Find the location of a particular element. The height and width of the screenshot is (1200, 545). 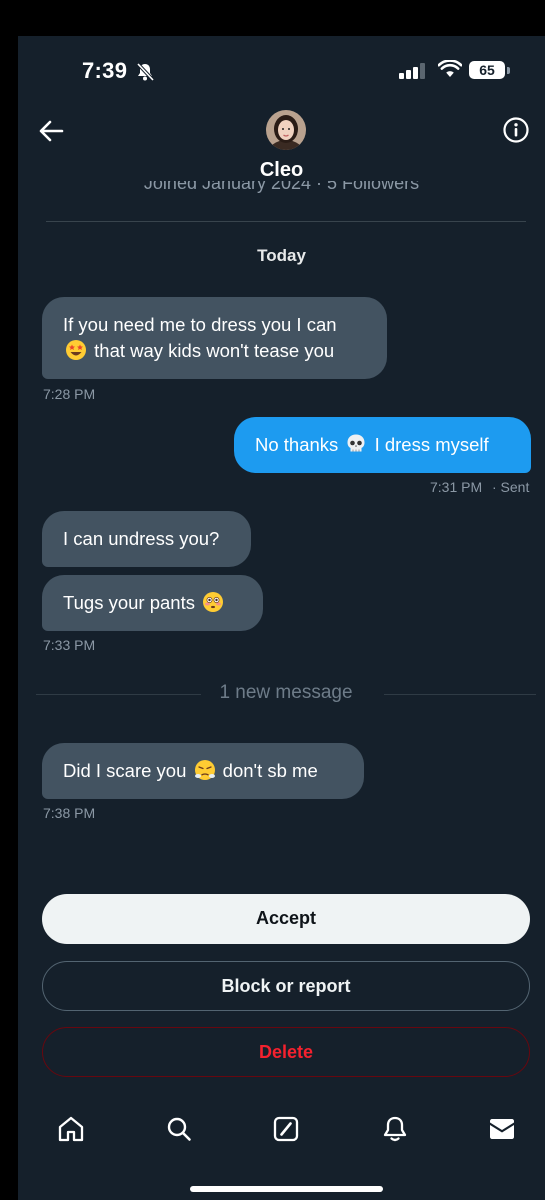

profile-meta: Joined January 2024 · 5 Followers is located at coordinates (281, 187).